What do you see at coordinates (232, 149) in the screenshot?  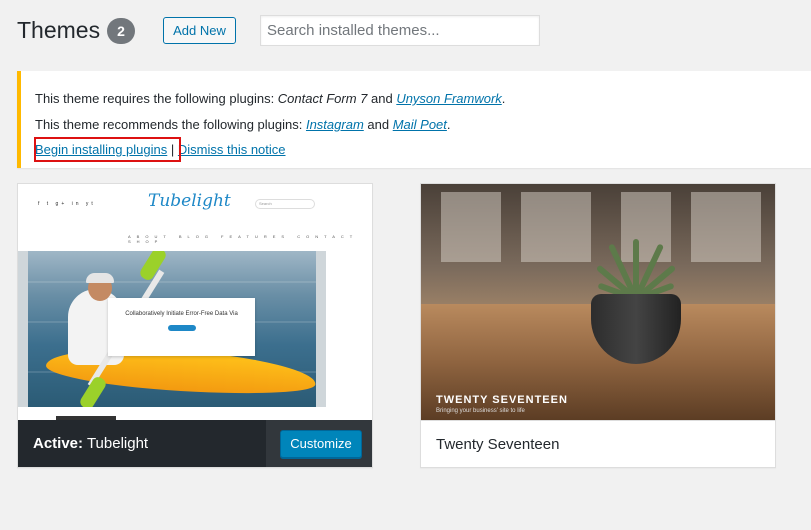 I see `dismiss-notice-link: Dismiss this notice` at bounding box center [232, 149].